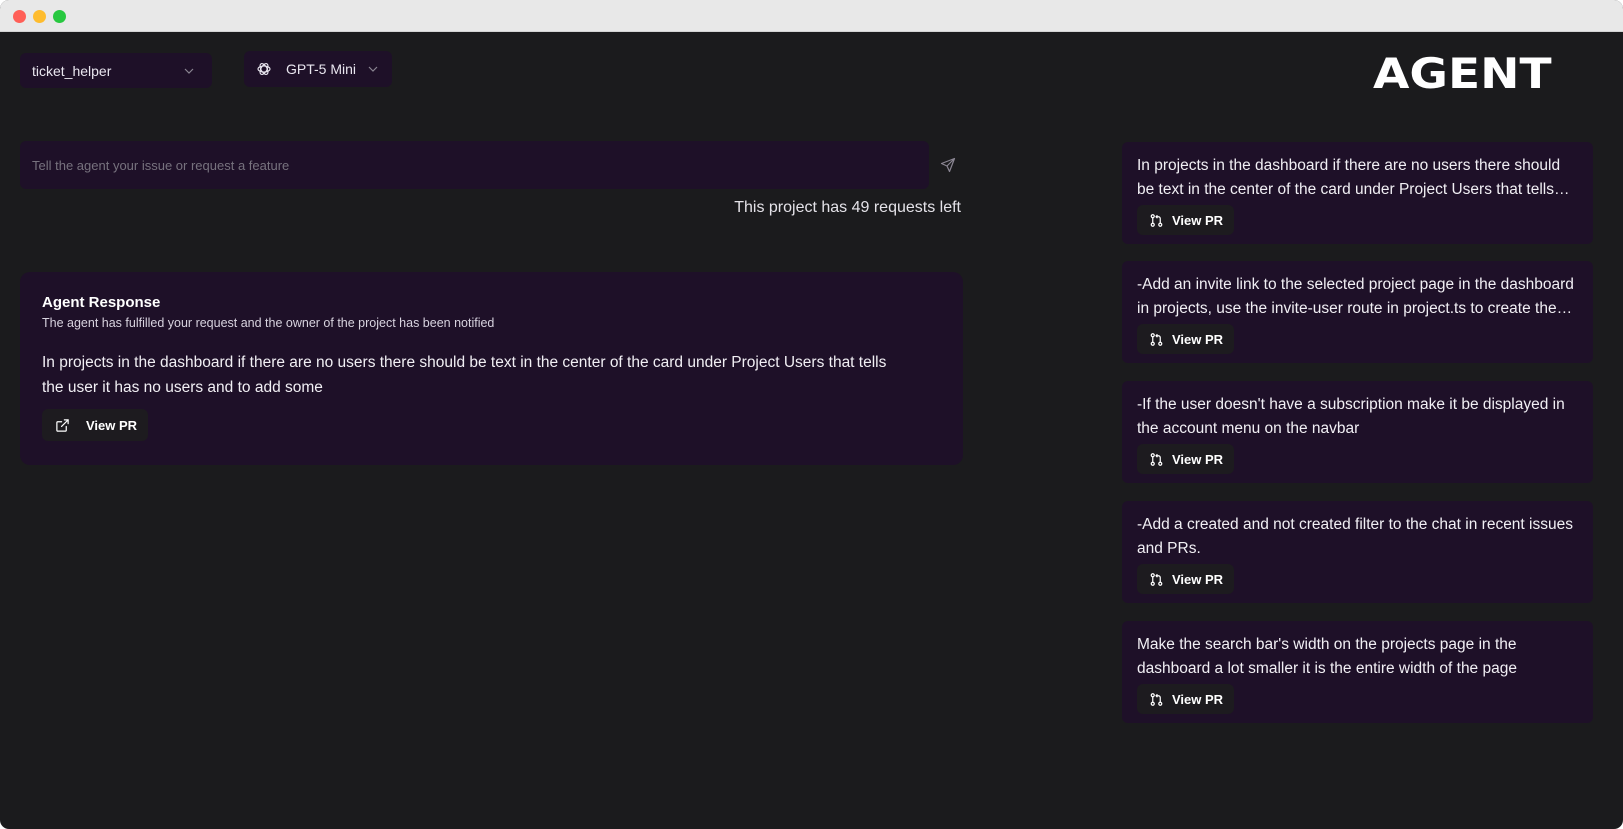 The image size is (1623, 829). I want to click on title-bar, so click(811, 16).